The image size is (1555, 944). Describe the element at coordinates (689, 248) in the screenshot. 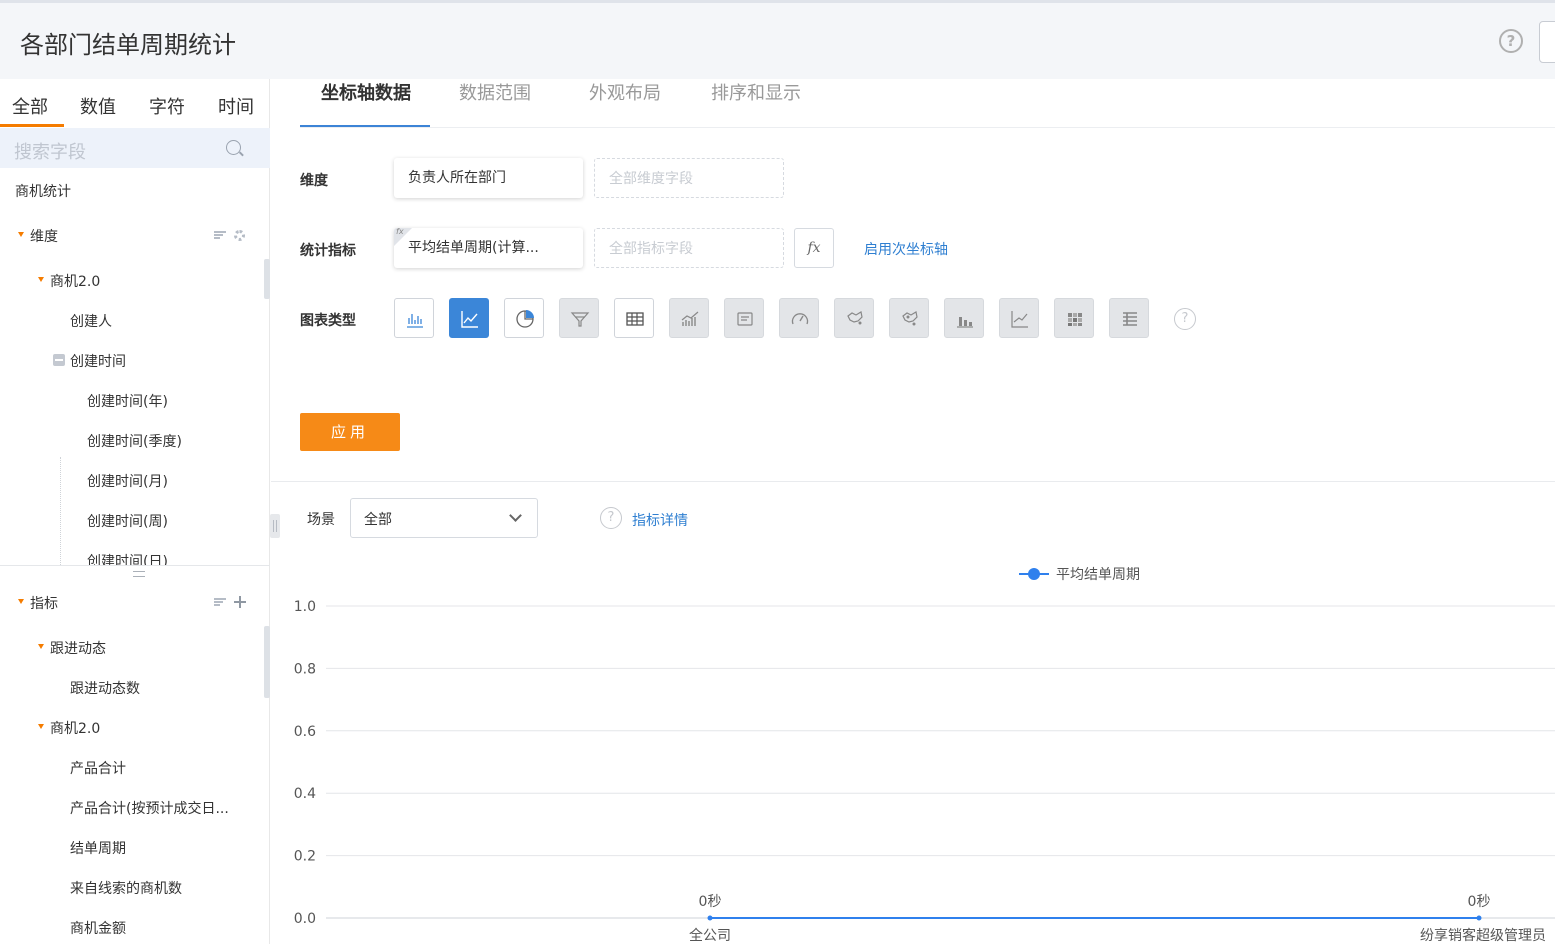

I see `metric-drop-slot: 全部指标字段` at that location.